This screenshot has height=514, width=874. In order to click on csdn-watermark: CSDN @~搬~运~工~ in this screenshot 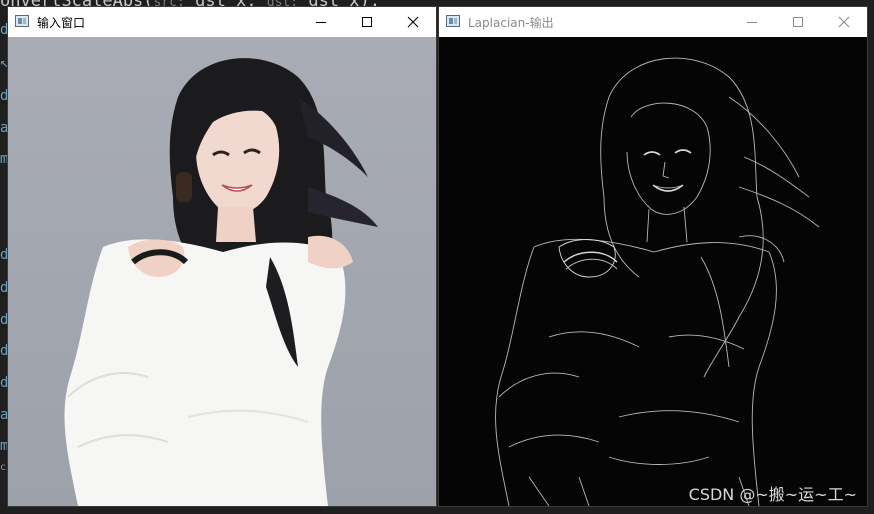, I will do `click(772, 494)`.